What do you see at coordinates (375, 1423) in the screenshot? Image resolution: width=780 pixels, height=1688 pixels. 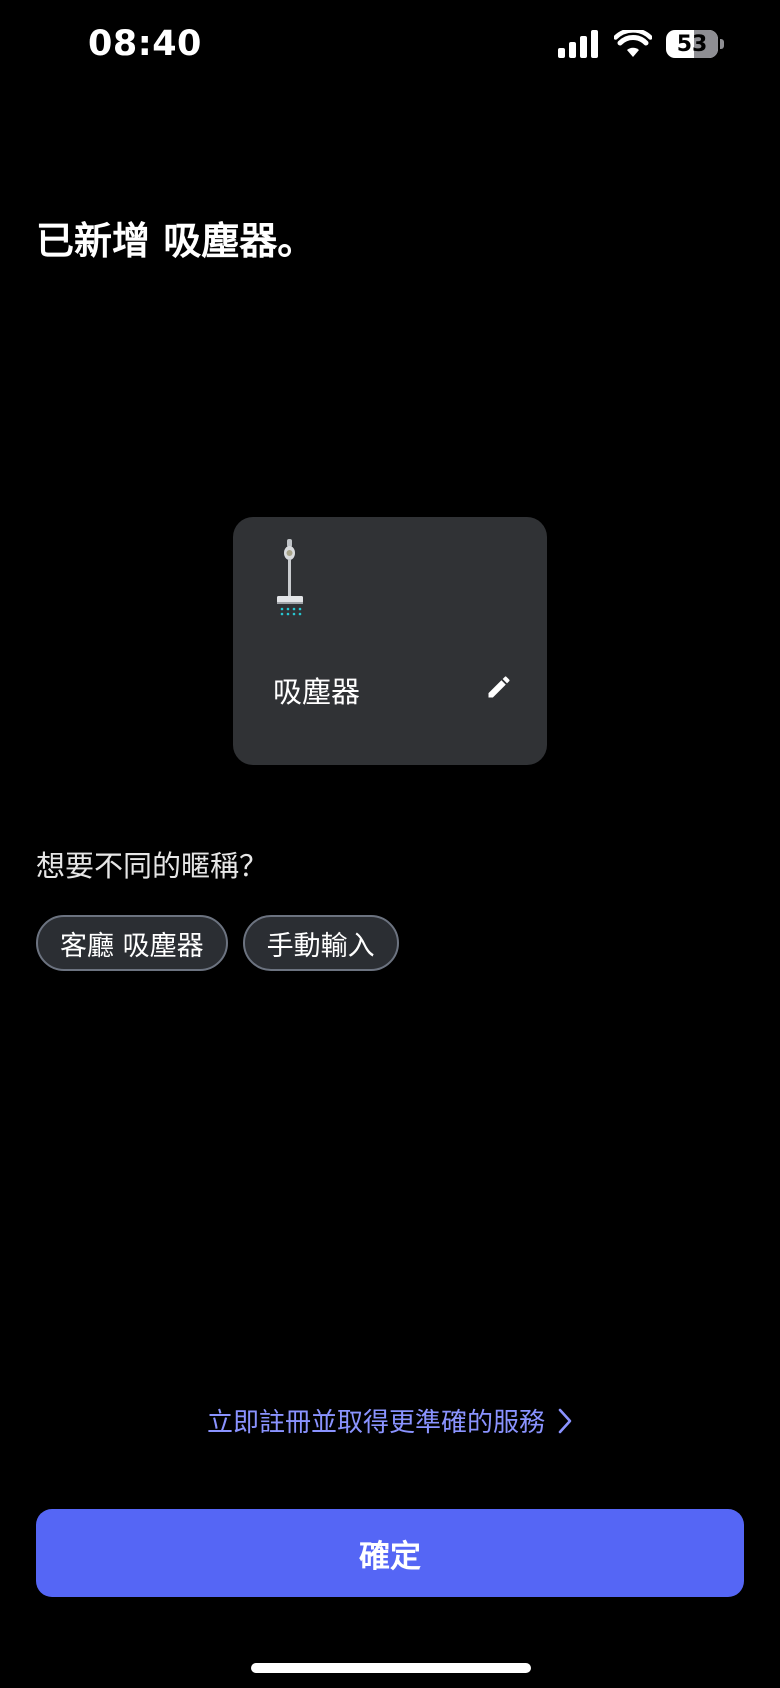 I see `register-link-label: 立即註冊並取得更準確的服務` at bounding box center [375, 1423].